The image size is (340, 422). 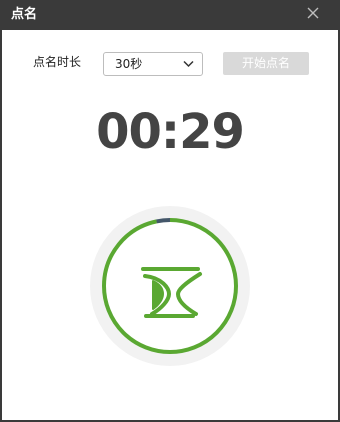 What do you see at coordinates (24, 14) in the screenshot?
I see `window-title: 点名` at bounding box center [24, 14].